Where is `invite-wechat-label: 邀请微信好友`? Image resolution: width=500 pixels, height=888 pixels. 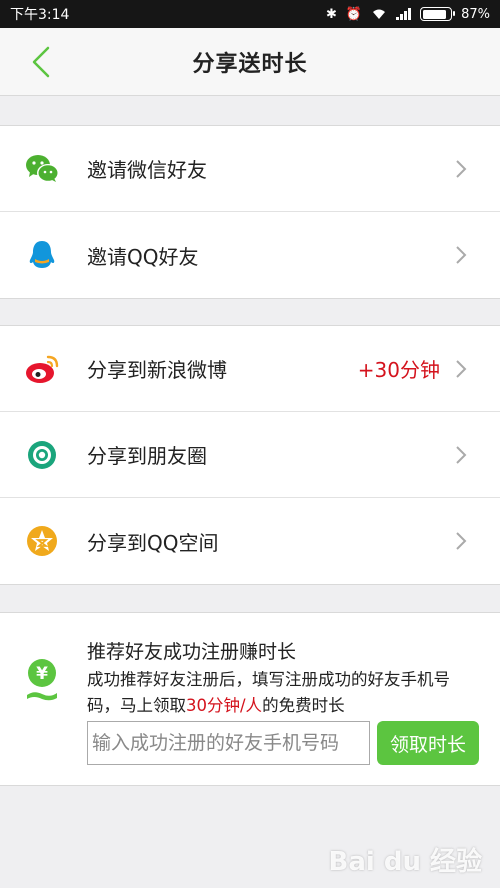
invite-wechat-label: 邀请微信好友 is located at coordinates (147, 170).